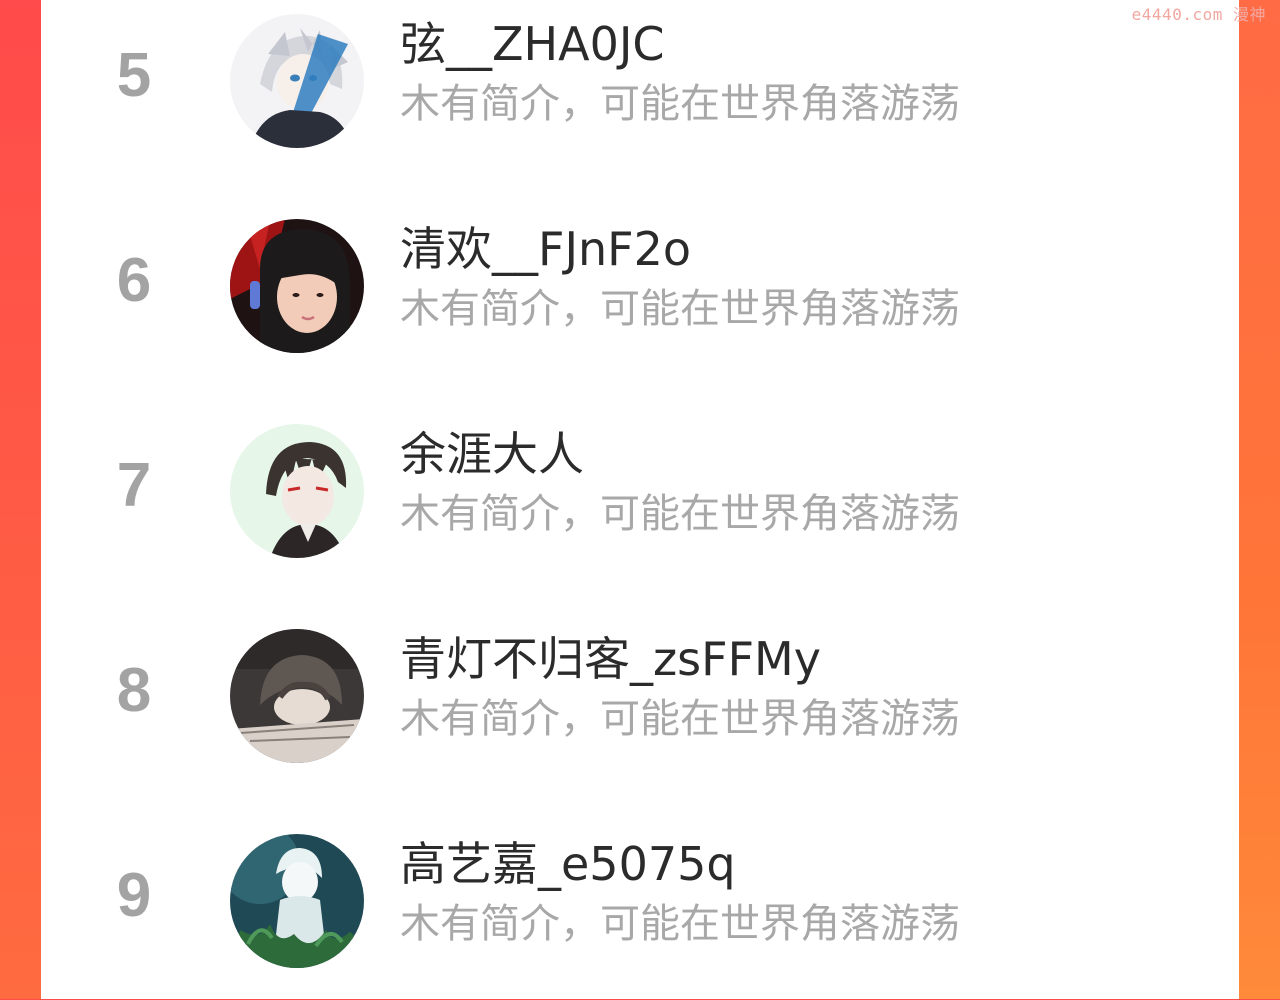  I want to click on anime-boy-white-hair-avatar-icon, so click(297, 81).